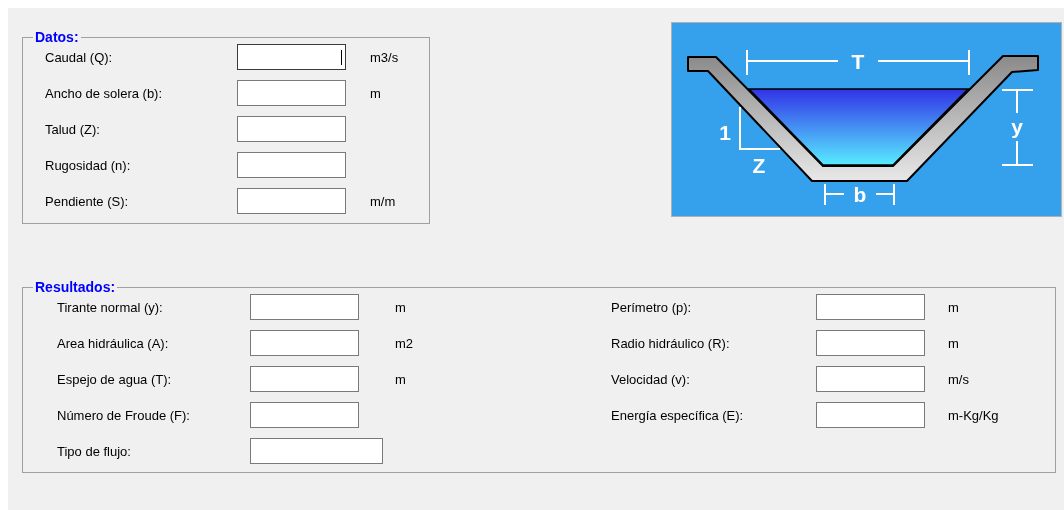 Image resolution: width=1064 pixels, height=510 pixels. Describe the element at coordinates (759, 165) in the screenshot. I see `dimension-label: Z` at that location.